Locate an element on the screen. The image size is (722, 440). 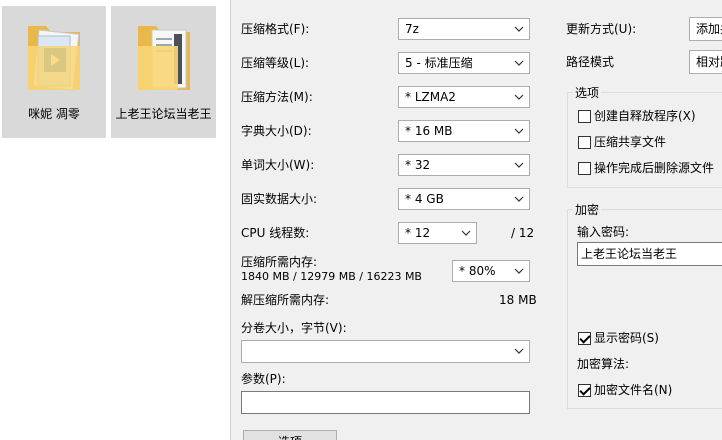
options-button: 选项 is located at coordinates (290, 435).